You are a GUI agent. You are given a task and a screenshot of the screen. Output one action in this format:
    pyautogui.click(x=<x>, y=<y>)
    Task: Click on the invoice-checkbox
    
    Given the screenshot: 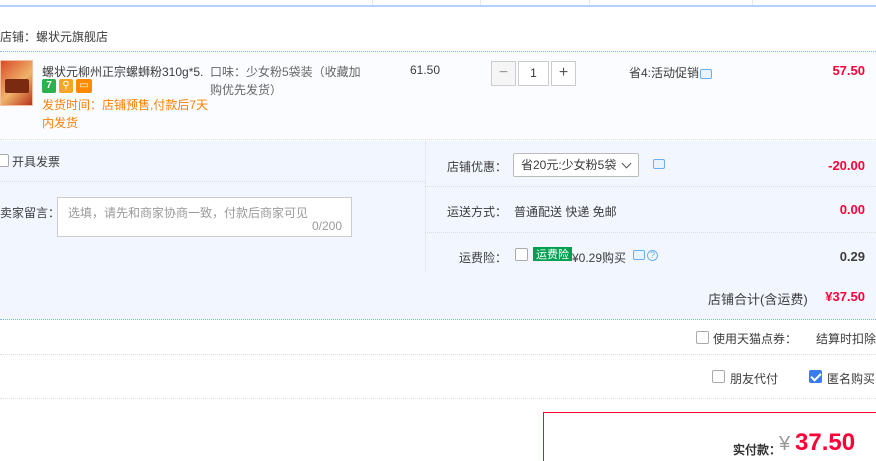 What is the action you would take?
    pyautogui.click(x=4, y=160)
    